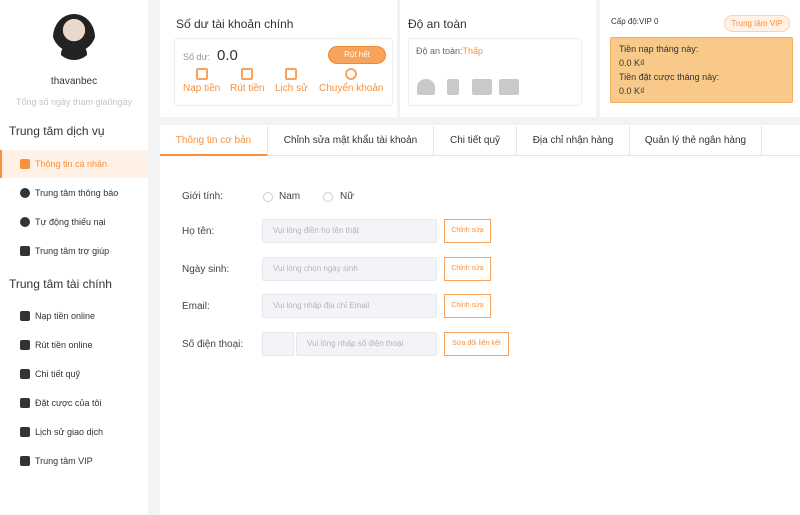 The image size is (800, 515). Describe the element at coordinates (475, 141) in the screenshot. I see `tab-fund-details: Chi tiết quỹ` at that location.